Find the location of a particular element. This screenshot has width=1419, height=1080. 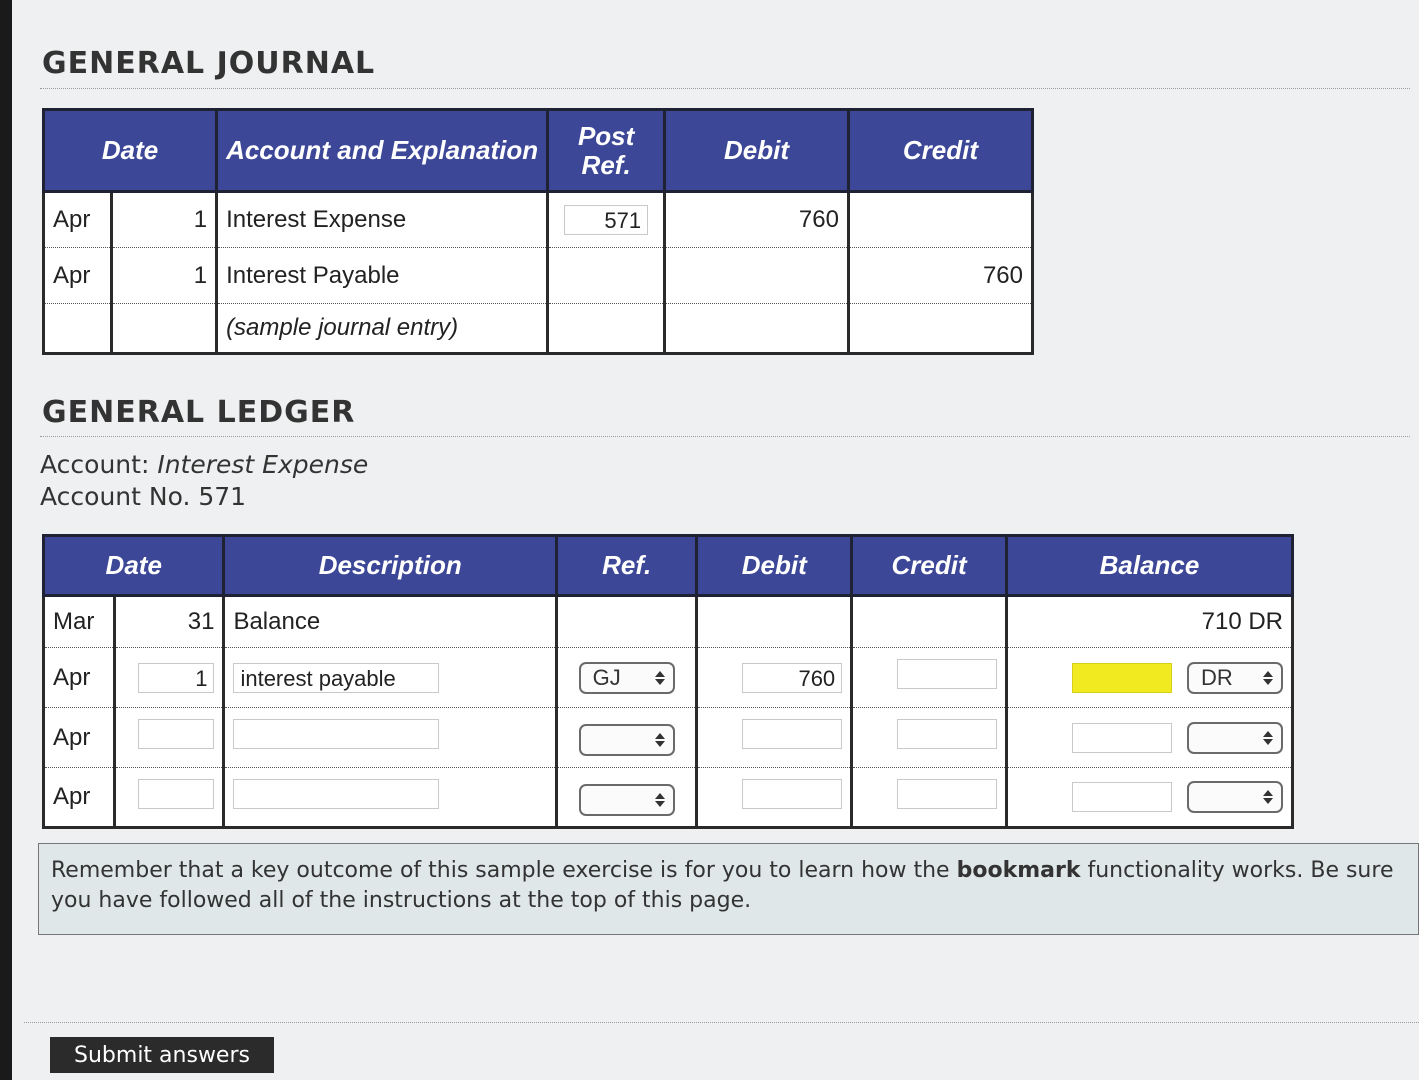

ledger-row: Apr 1 interest payable GJ 760 DR is located at coordinates (668, 677).